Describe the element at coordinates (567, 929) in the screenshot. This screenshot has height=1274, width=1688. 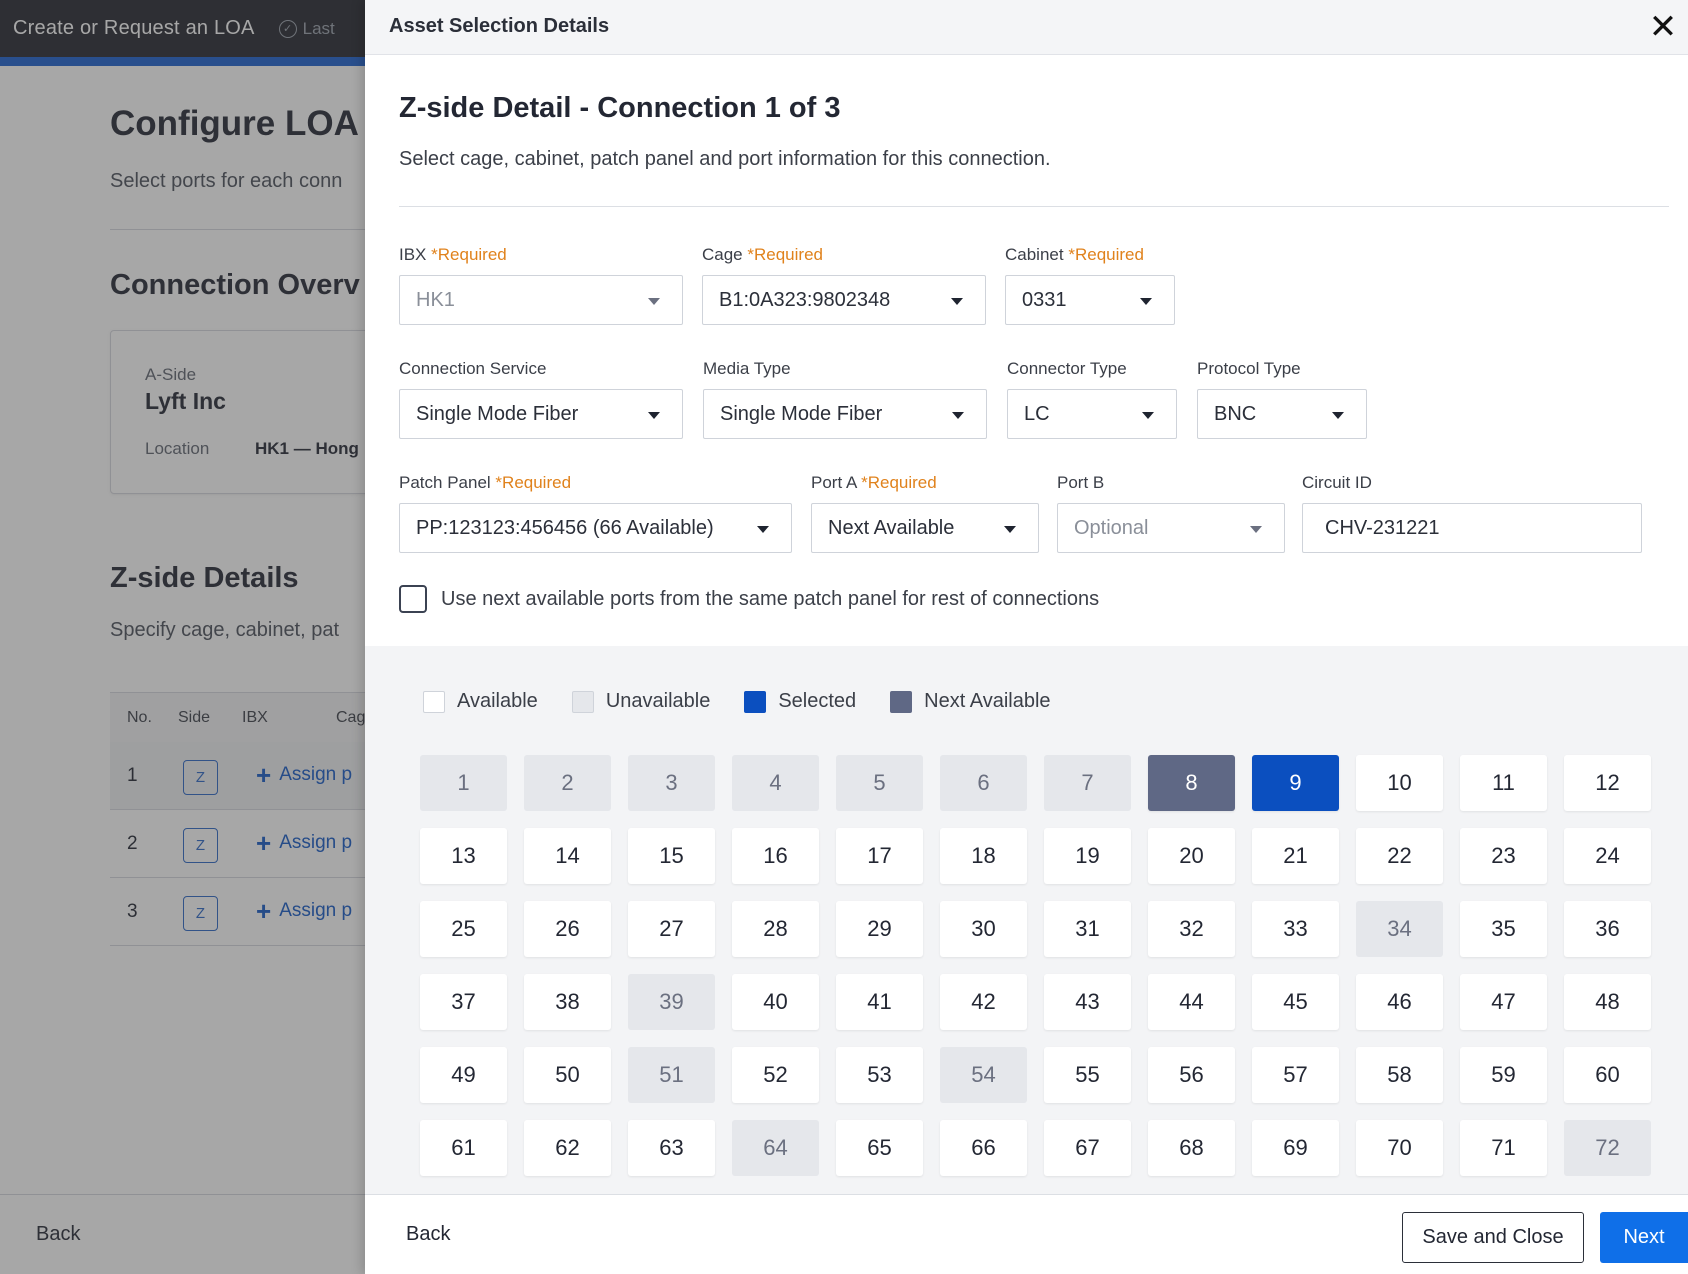
I see `port-26: 26` at that location.